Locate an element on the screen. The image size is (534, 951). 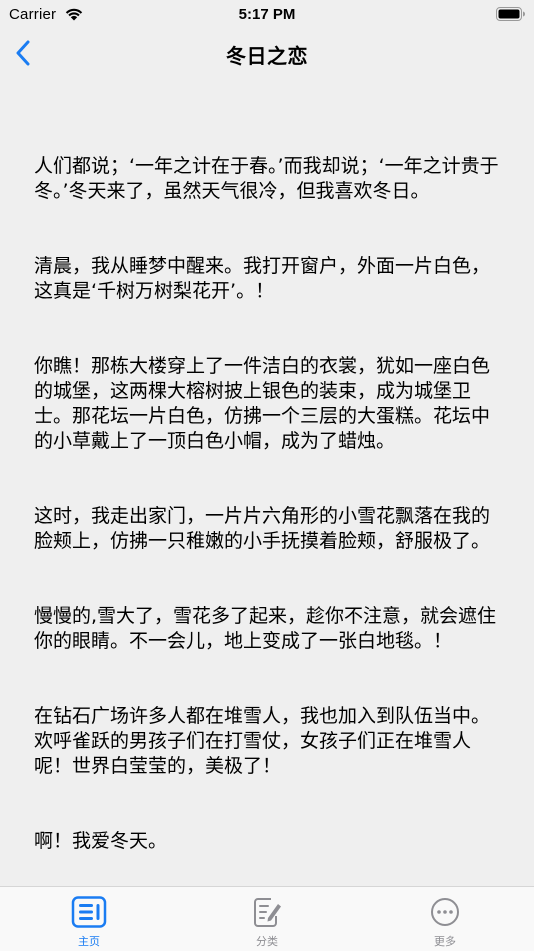
tab-label: 分类 is located at coordinates (267, 941).